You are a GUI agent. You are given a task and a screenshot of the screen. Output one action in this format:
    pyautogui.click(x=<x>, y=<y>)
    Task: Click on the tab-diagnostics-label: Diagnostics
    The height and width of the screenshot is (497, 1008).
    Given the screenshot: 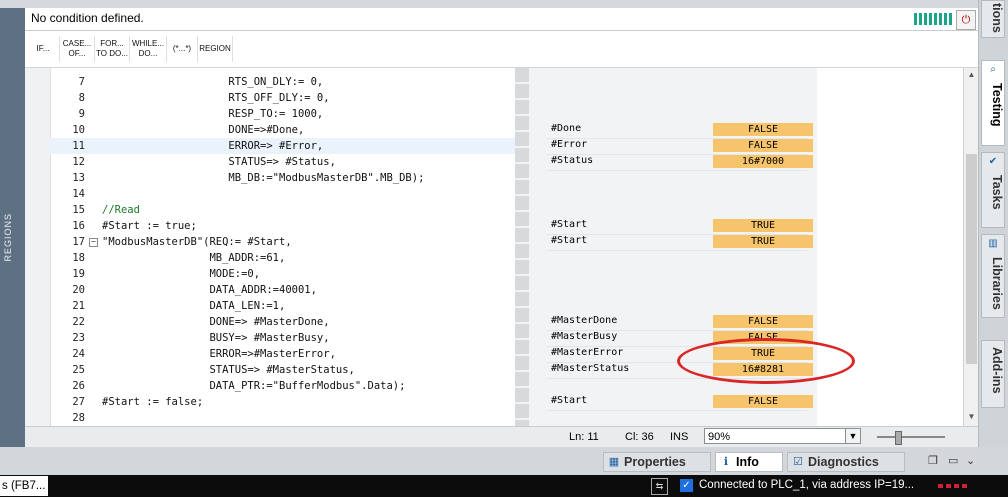 What is the action you would take?
    pyautogui.click(x=843, y=462)
    